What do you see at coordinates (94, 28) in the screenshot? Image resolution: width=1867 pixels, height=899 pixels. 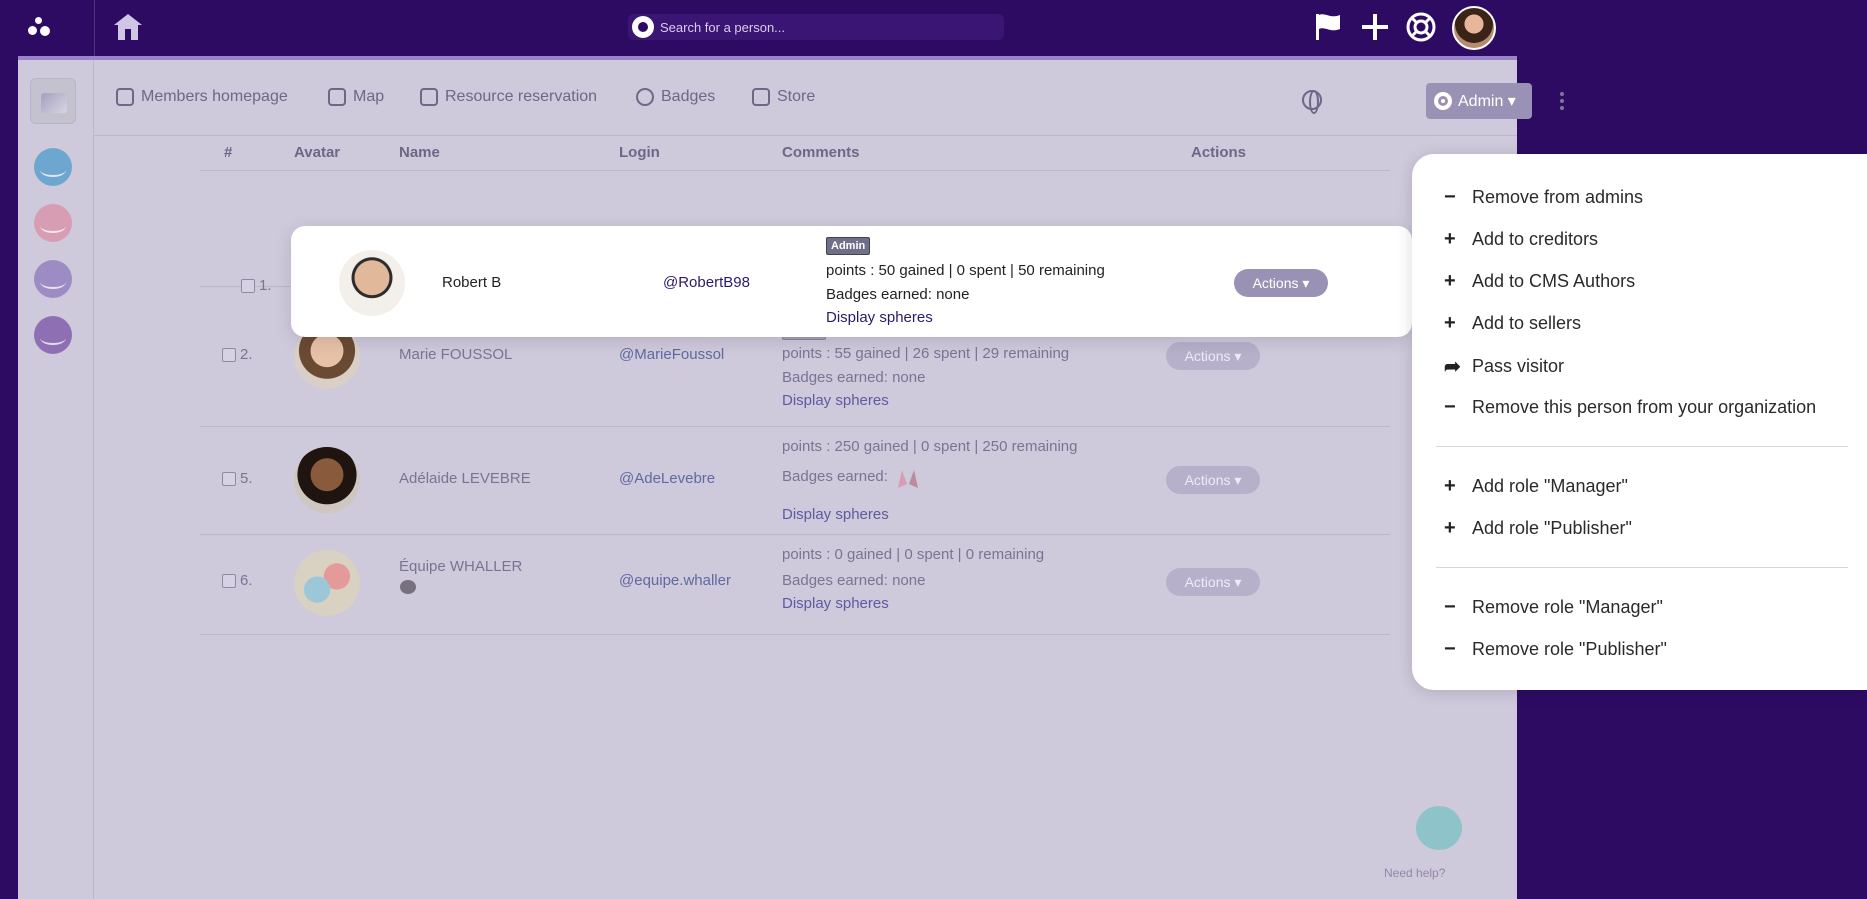 I see `top-divider` at bounding box center [94, 28].